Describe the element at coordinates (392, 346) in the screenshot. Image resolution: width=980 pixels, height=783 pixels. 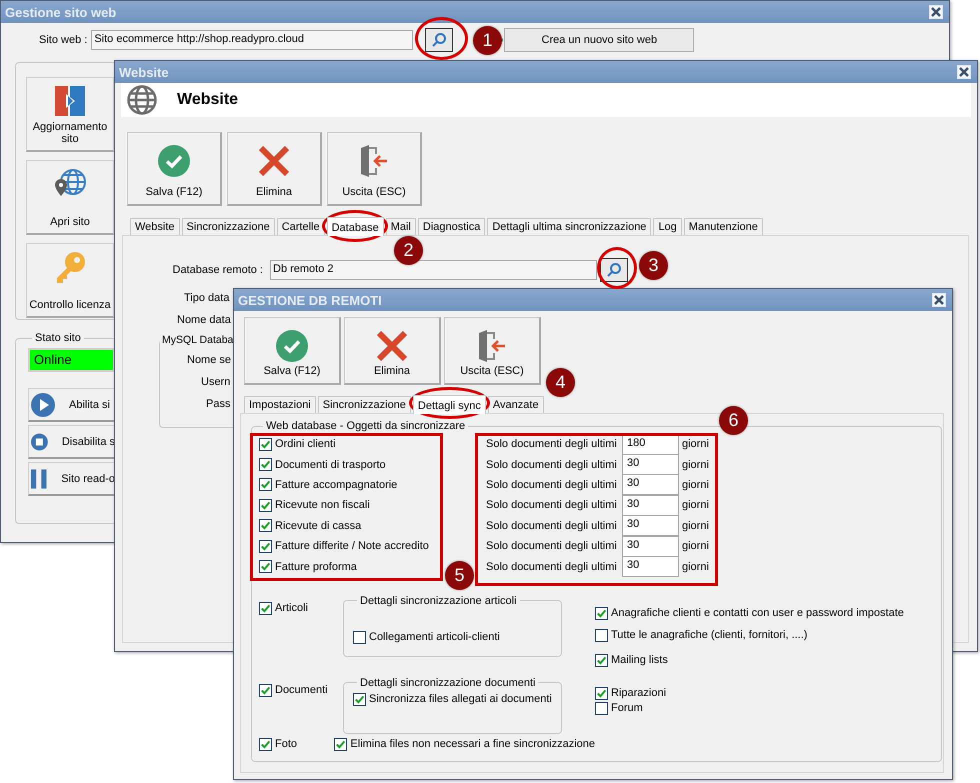
I see `cross-icon` at that location.